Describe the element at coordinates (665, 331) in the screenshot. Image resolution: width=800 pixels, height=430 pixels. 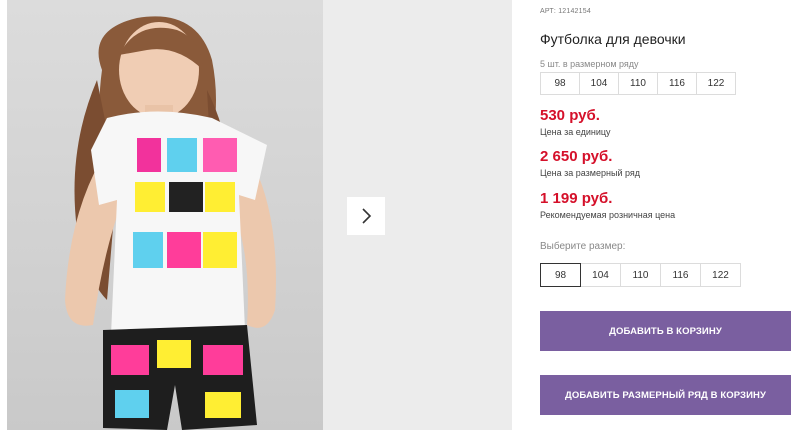
I see `add-to-cart-button: Добавить в корзину` at that location.